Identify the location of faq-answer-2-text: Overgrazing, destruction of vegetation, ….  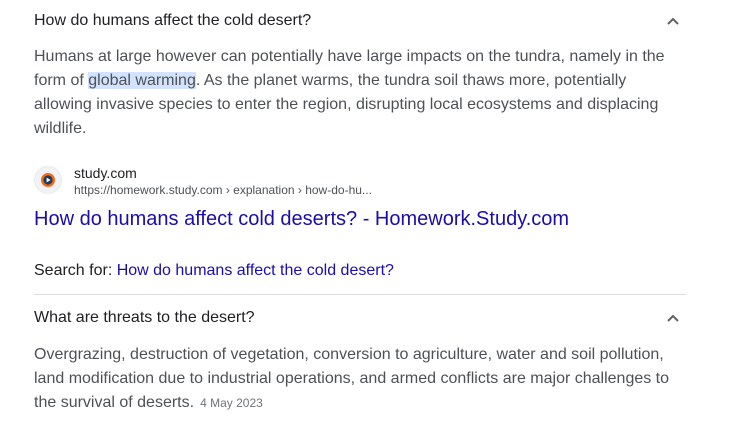
(352, 378).